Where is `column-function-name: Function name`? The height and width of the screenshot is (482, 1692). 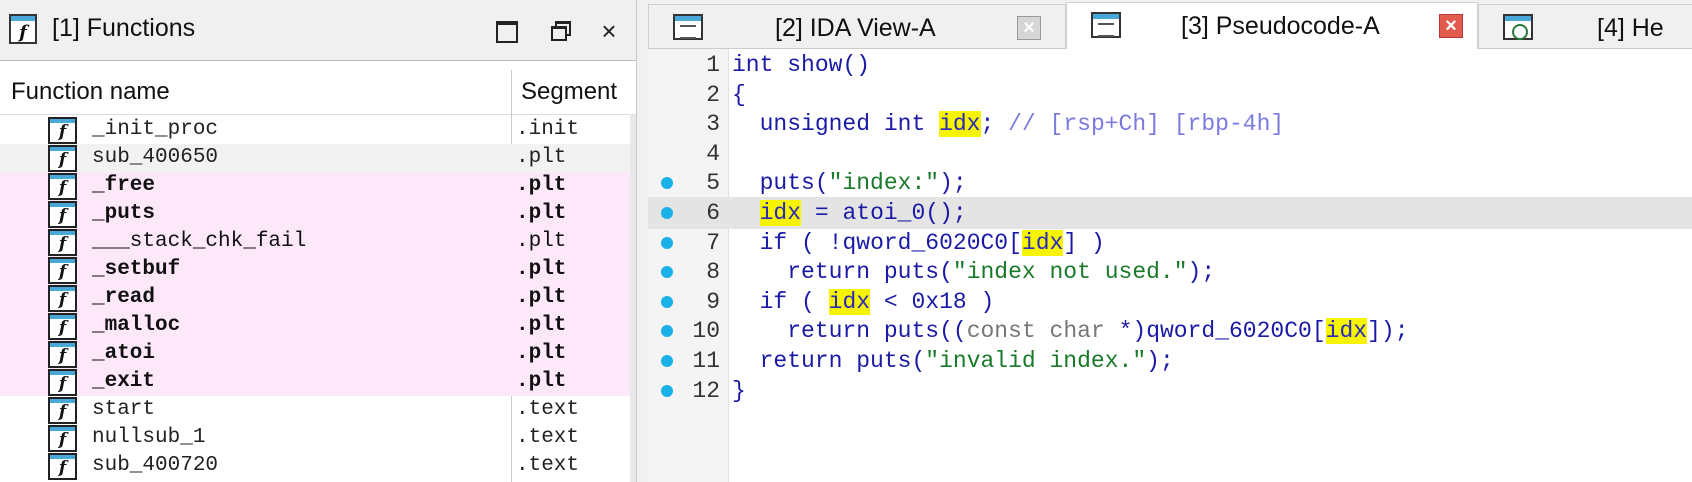
column-function-name: Function name is located at coordinates (90, 92).